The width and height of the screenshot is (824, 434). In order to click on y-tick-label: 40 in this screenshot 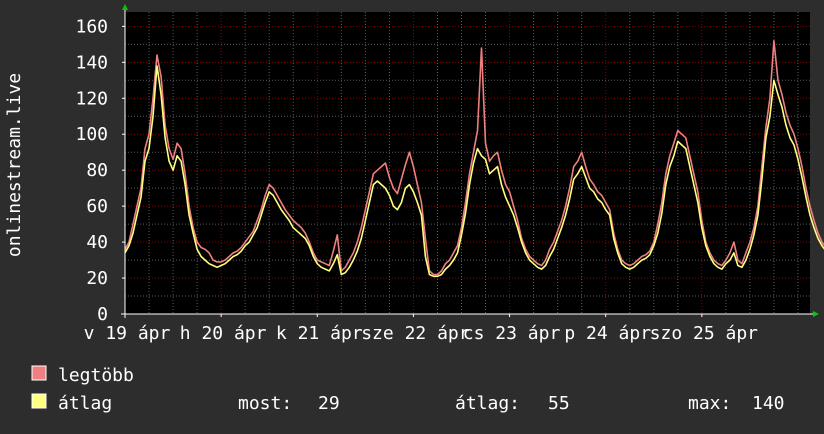, I will do `click(97, 242)`.